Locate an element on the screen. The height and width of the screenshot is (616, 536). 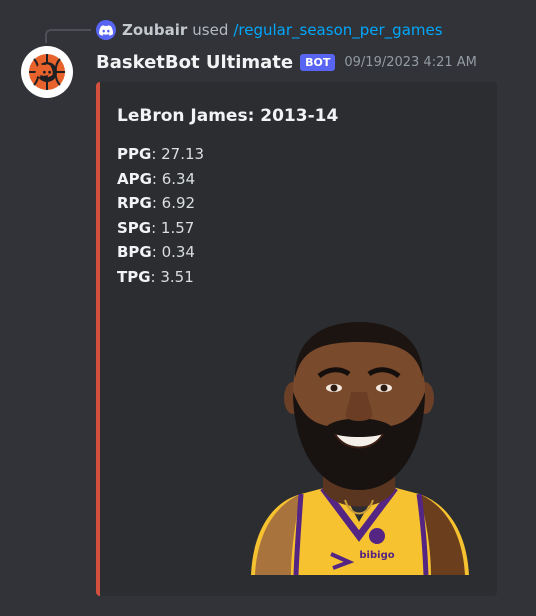
stat-ppg: PPG: 27.13 is located at coordinates (160, 157).